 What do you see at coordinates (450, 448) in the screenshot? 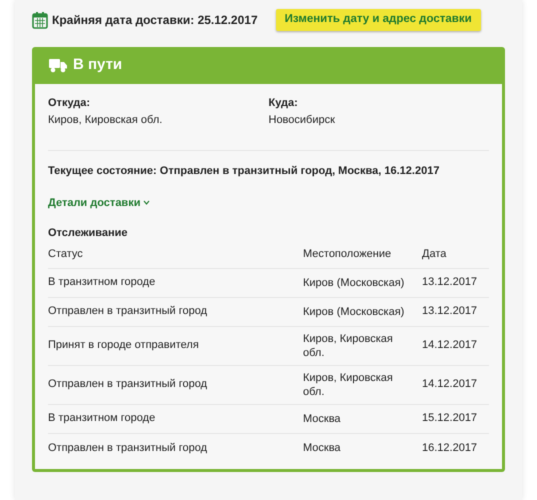
I see `table-cell-text: 16.12.2017` at bounding box center [450, 448].